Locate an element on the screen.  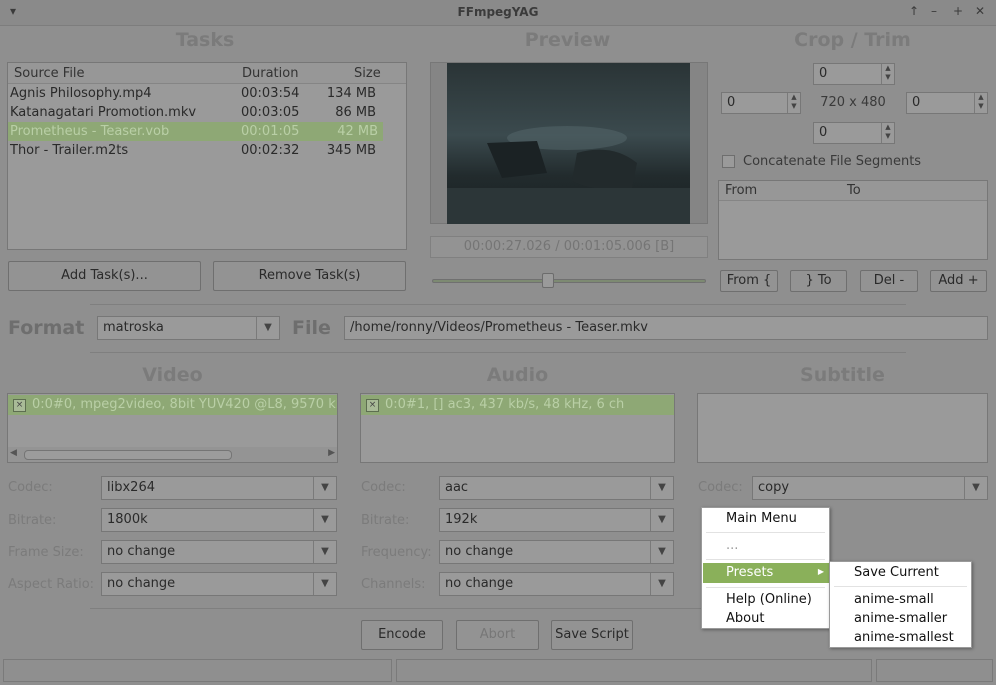
list-item: × 0:0#1, [] ac3, 437 kb/s, 48 kHz, 6 ch is located at coordinates (517, 405).